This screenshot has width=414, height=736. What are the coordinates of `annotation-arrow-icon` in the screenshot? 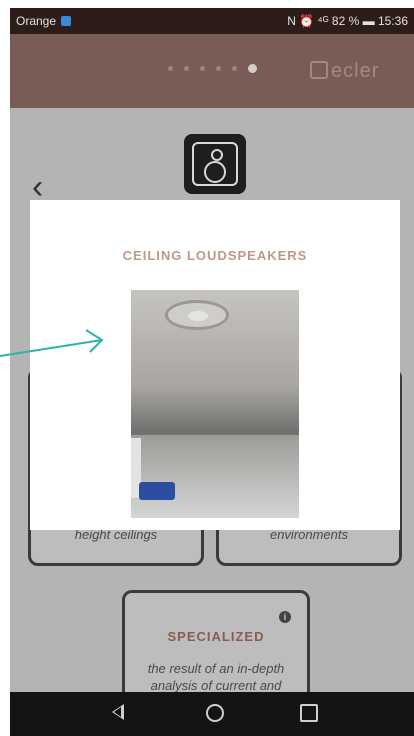 It's located at (52, 343).